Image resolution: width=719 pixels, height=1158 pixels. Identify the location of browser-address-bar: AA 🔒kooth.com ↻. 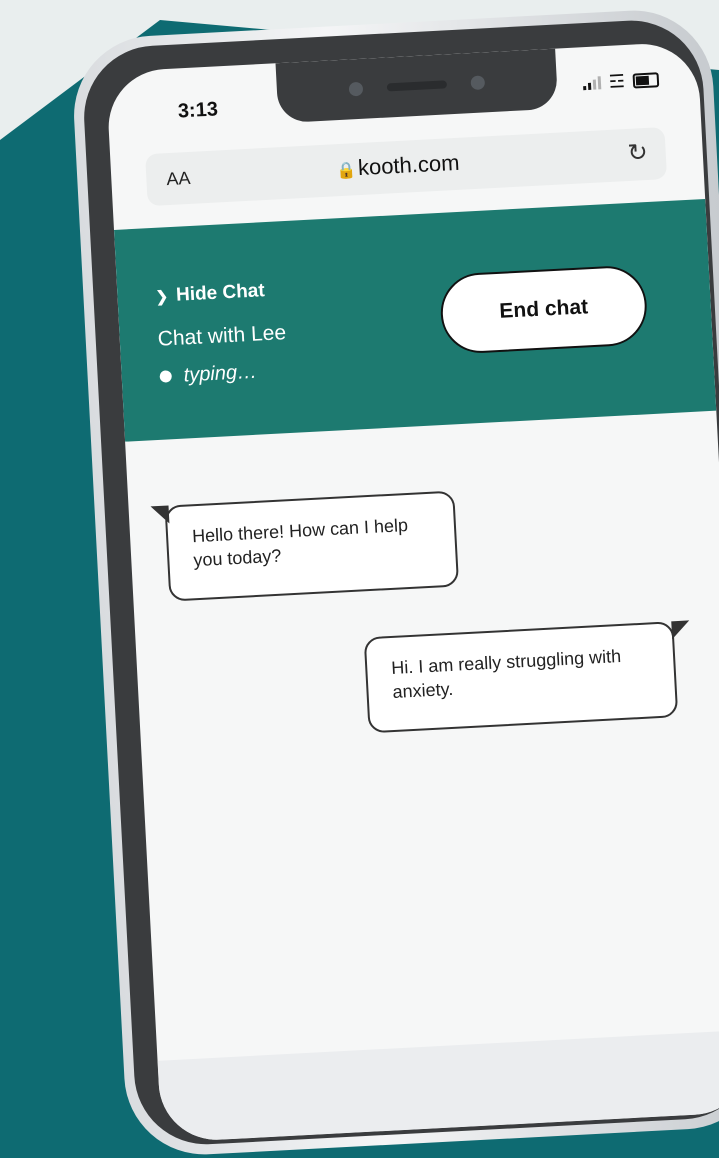
(406, 167).